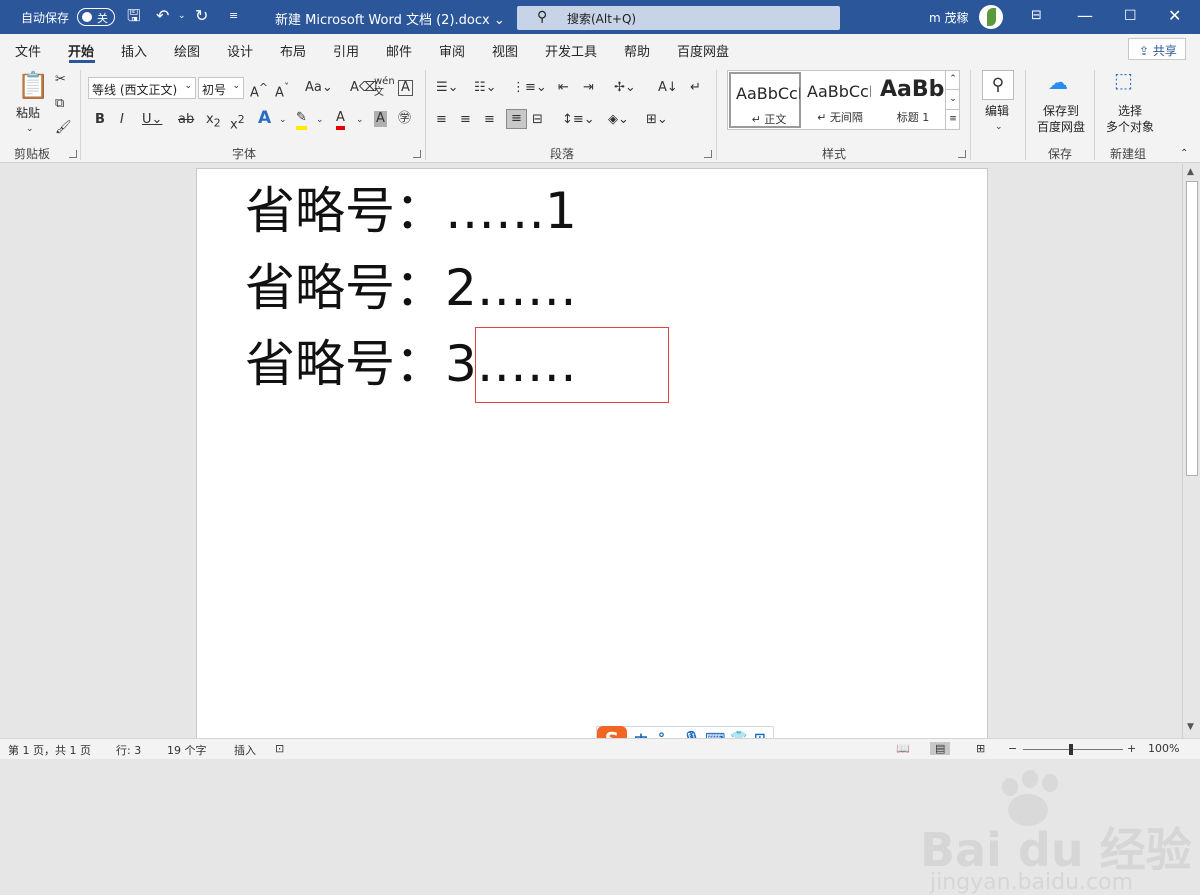  I want to click on select-objects-icon: ⬚, so click(1123, 80).